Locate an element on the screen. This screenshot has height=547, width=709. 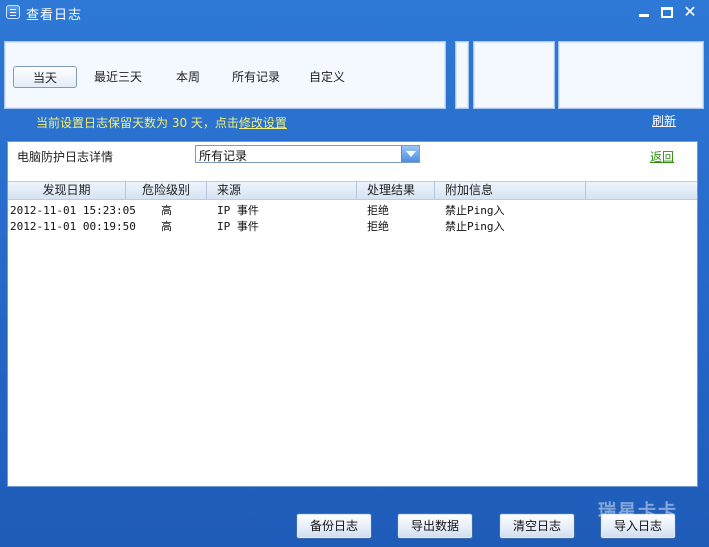
back-link: 返回 is located at coordinates (662, 156).